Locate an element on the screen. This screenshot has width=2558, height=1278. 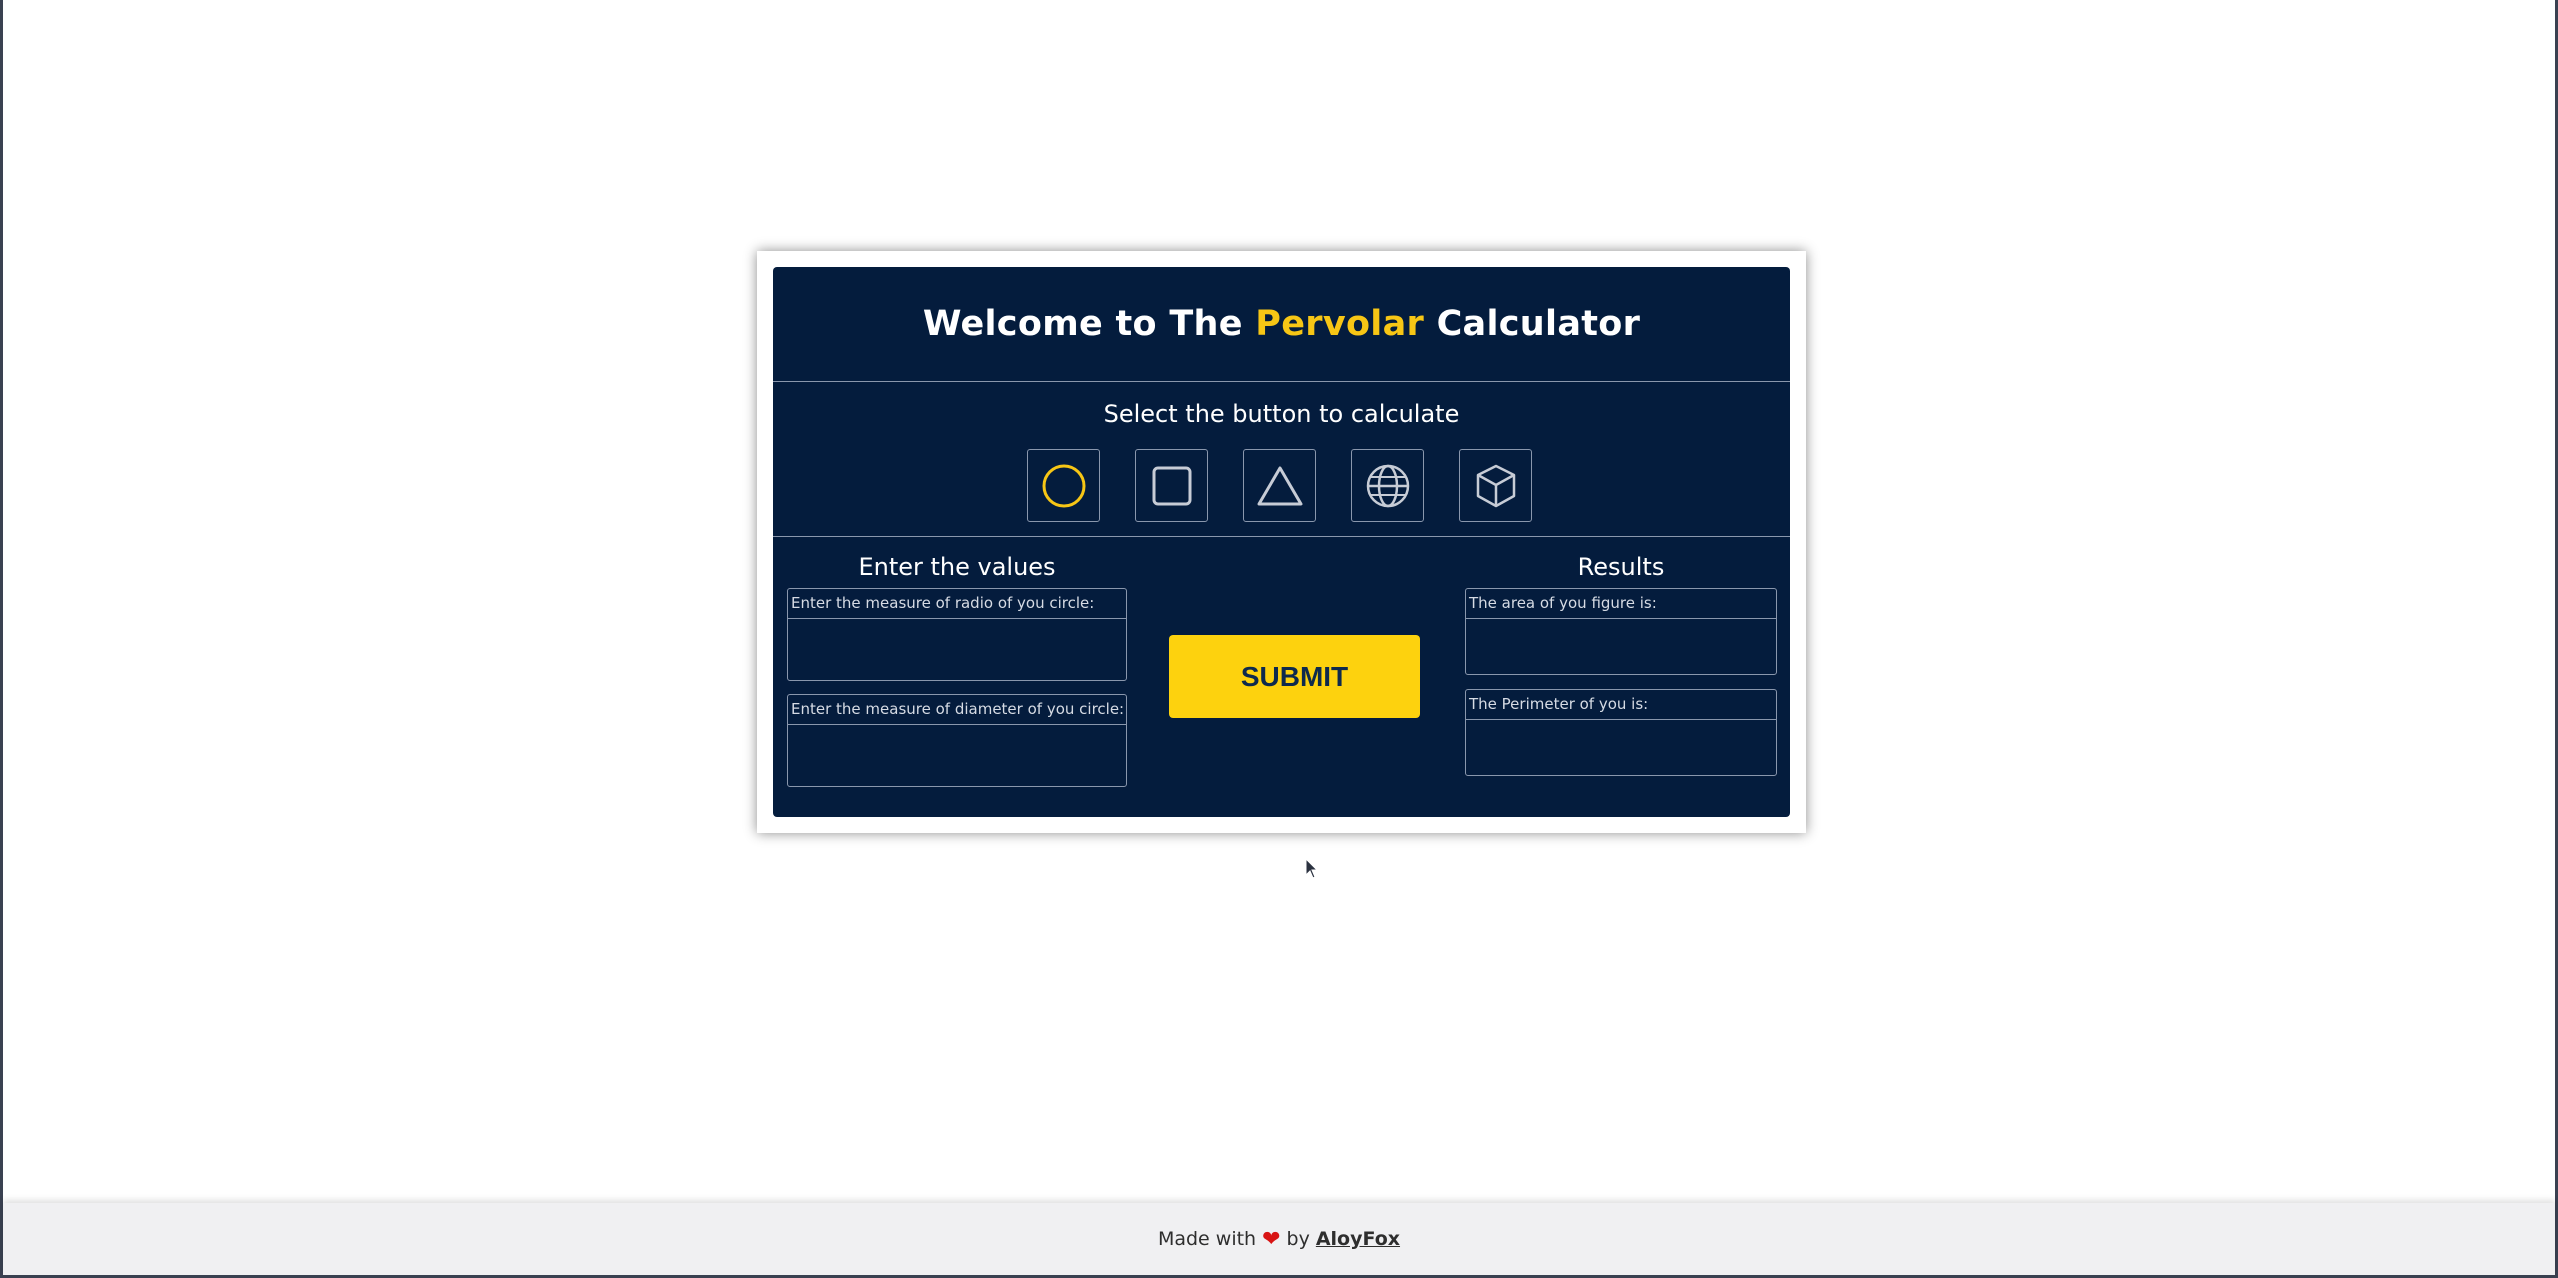
inputs-heading: Enter the values is located at coordinates (957, 567).